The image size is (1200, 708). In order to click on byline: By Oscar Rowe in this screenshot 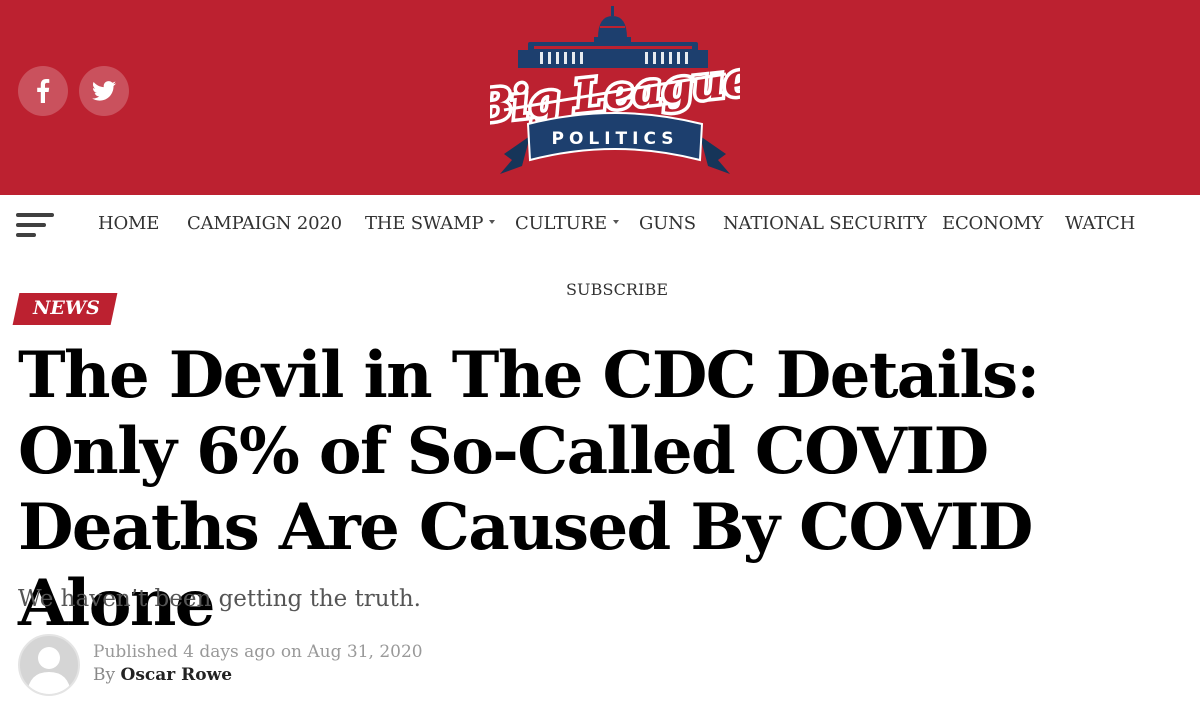, I will do `click(163, 675)`.